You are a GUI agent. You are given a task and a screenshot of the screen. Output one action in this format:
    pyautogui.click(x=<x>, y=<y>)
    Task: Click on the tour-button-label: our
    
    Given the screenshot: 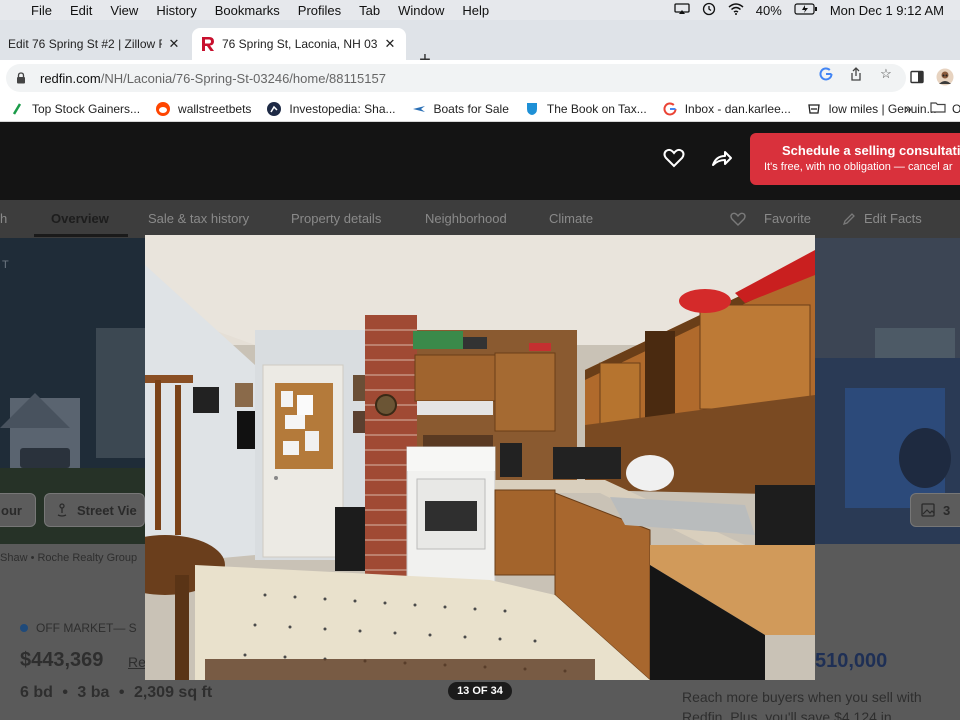 What is the action you would take?
    pyautogui.click(x=11, y=510)
    